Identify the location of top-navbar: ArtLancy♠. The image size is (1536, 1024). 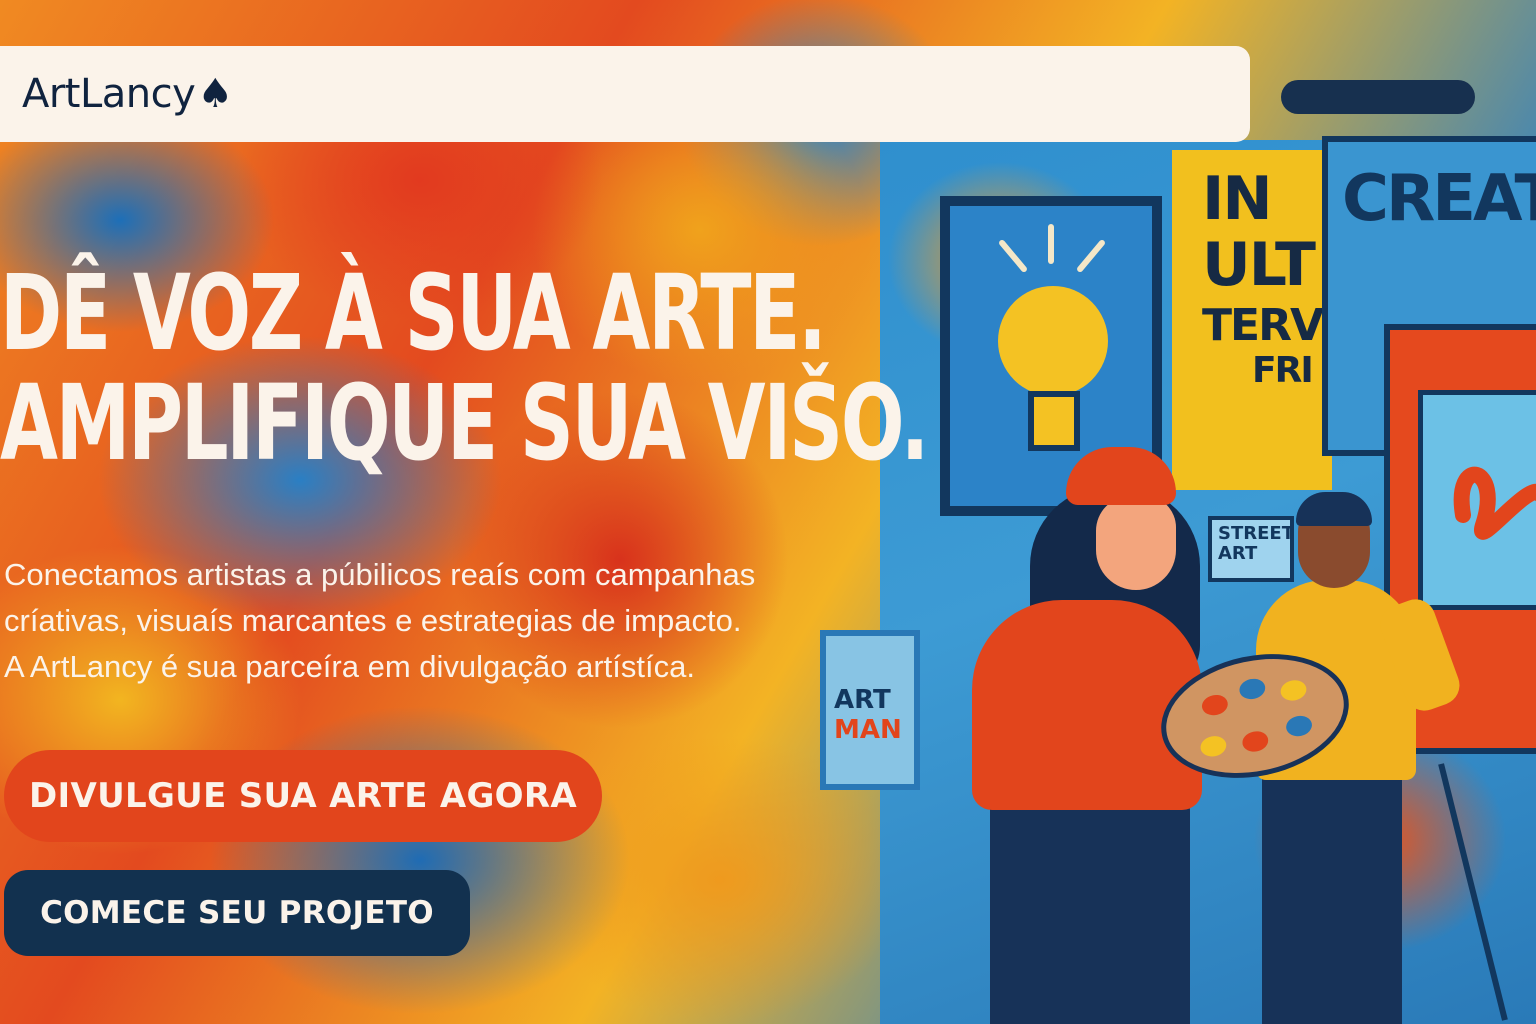
(625, 94).